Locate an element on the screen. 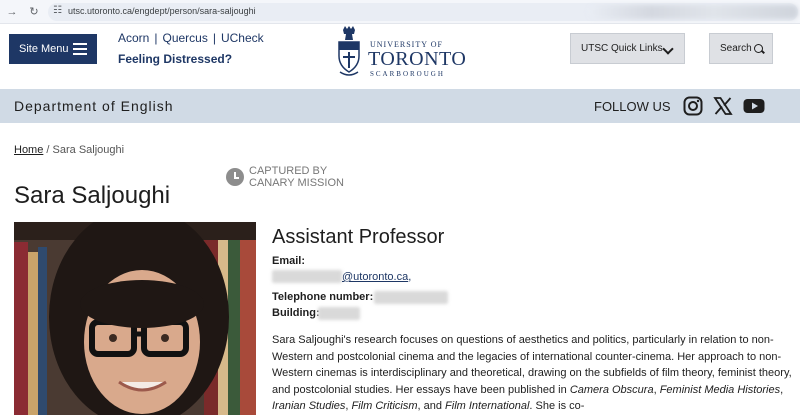  bio-text: . She is co- is located at coordinates (557, 406).